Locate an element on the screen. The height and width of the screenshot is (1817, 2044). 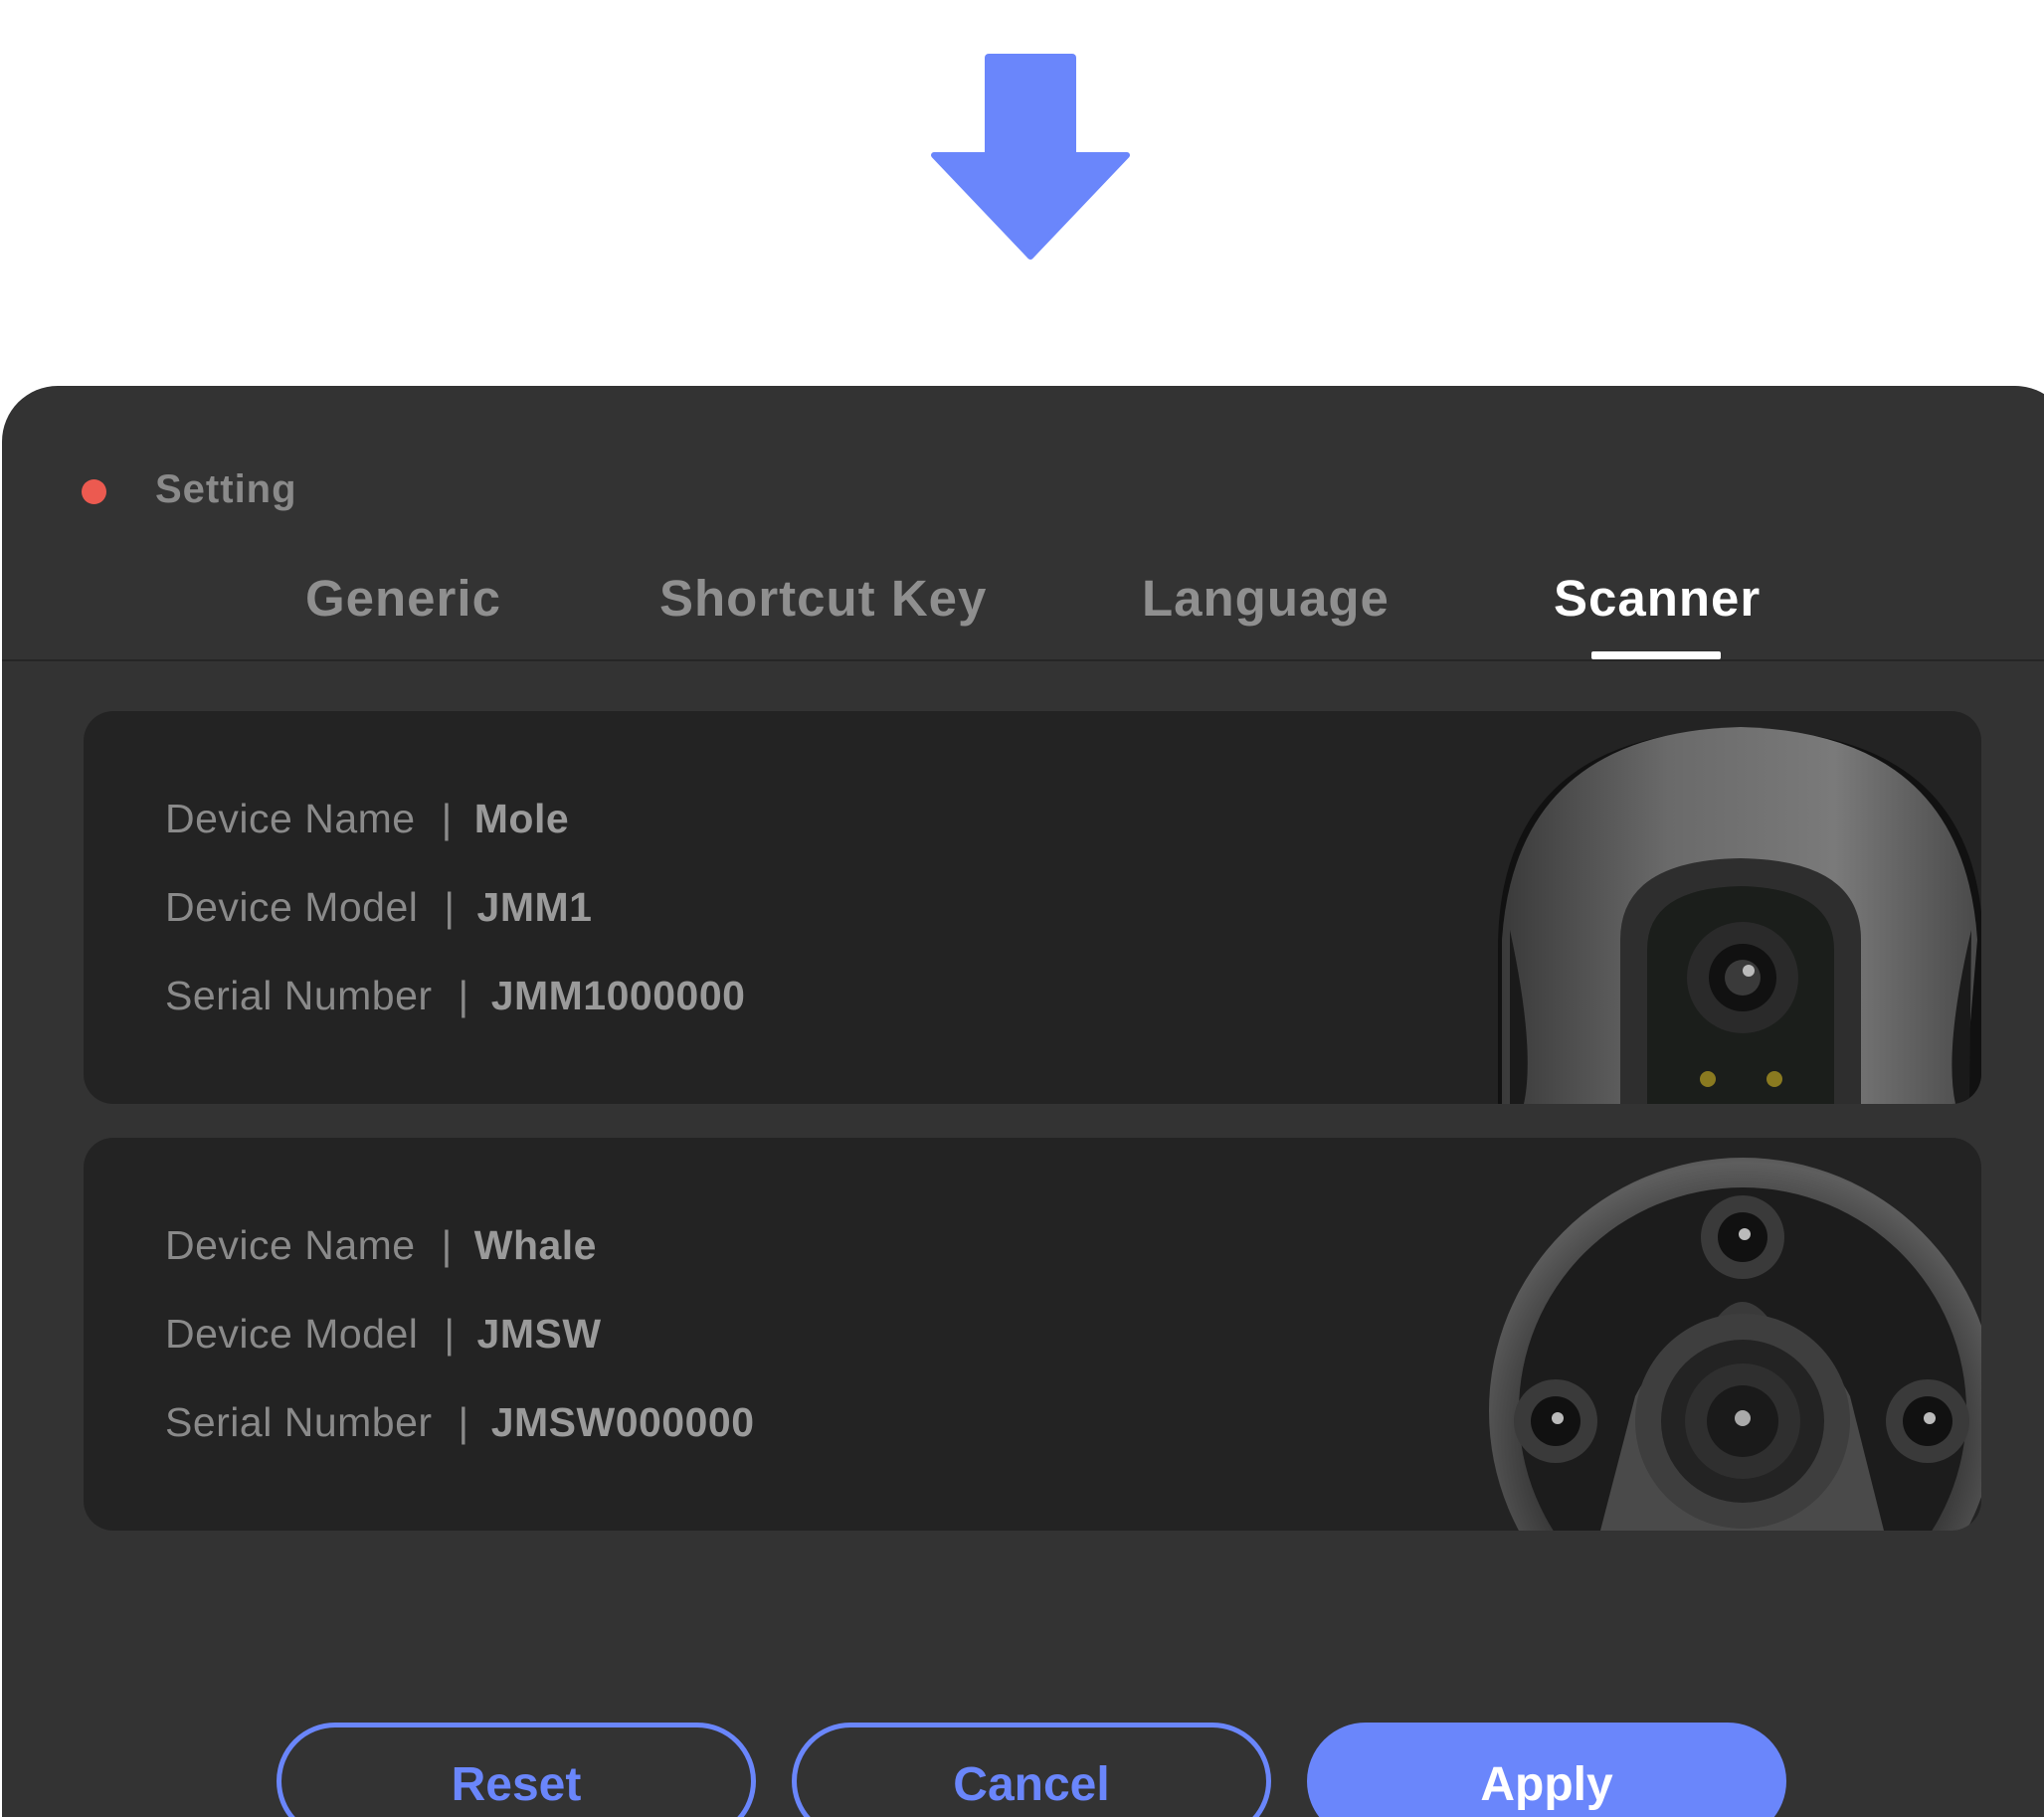
window-title: Setting is located at coordinates (226, 489).